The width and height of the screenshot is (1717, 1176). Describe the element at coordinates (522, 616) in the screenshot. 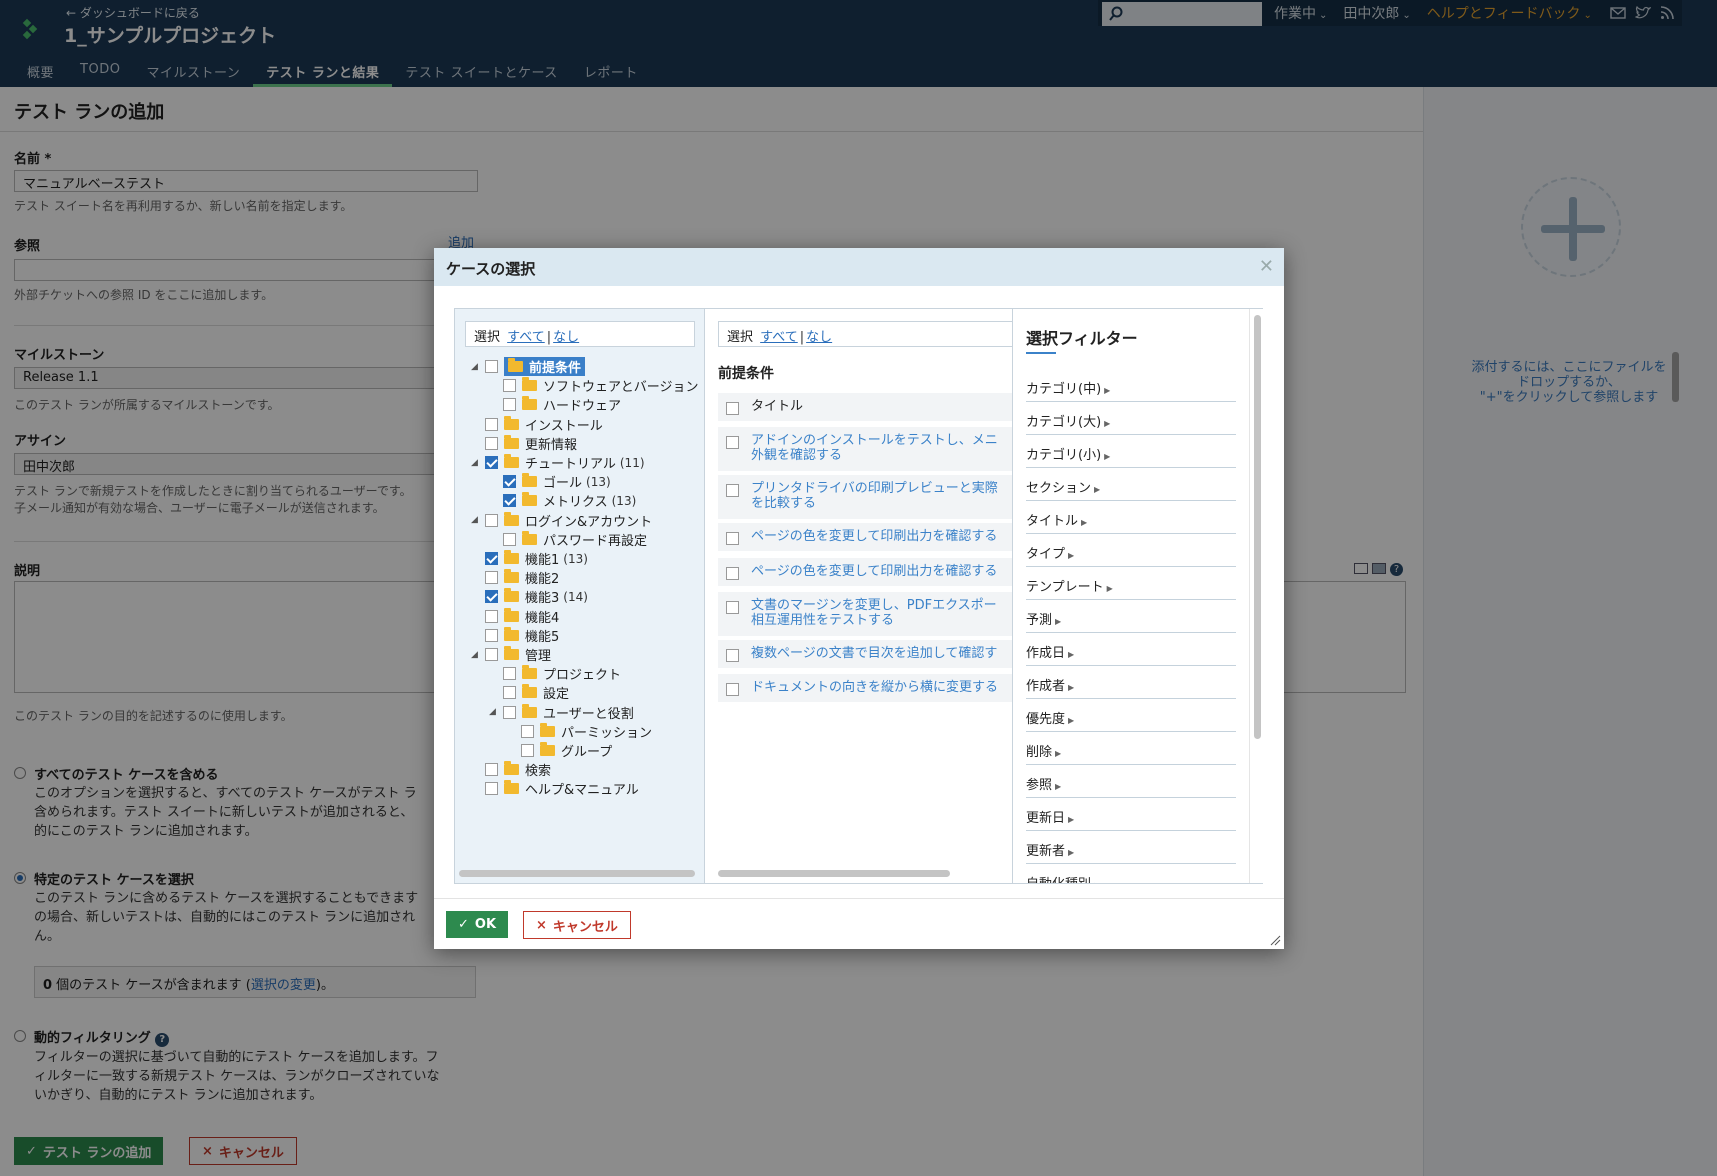

I see `tree-item: 機能4` at that location.